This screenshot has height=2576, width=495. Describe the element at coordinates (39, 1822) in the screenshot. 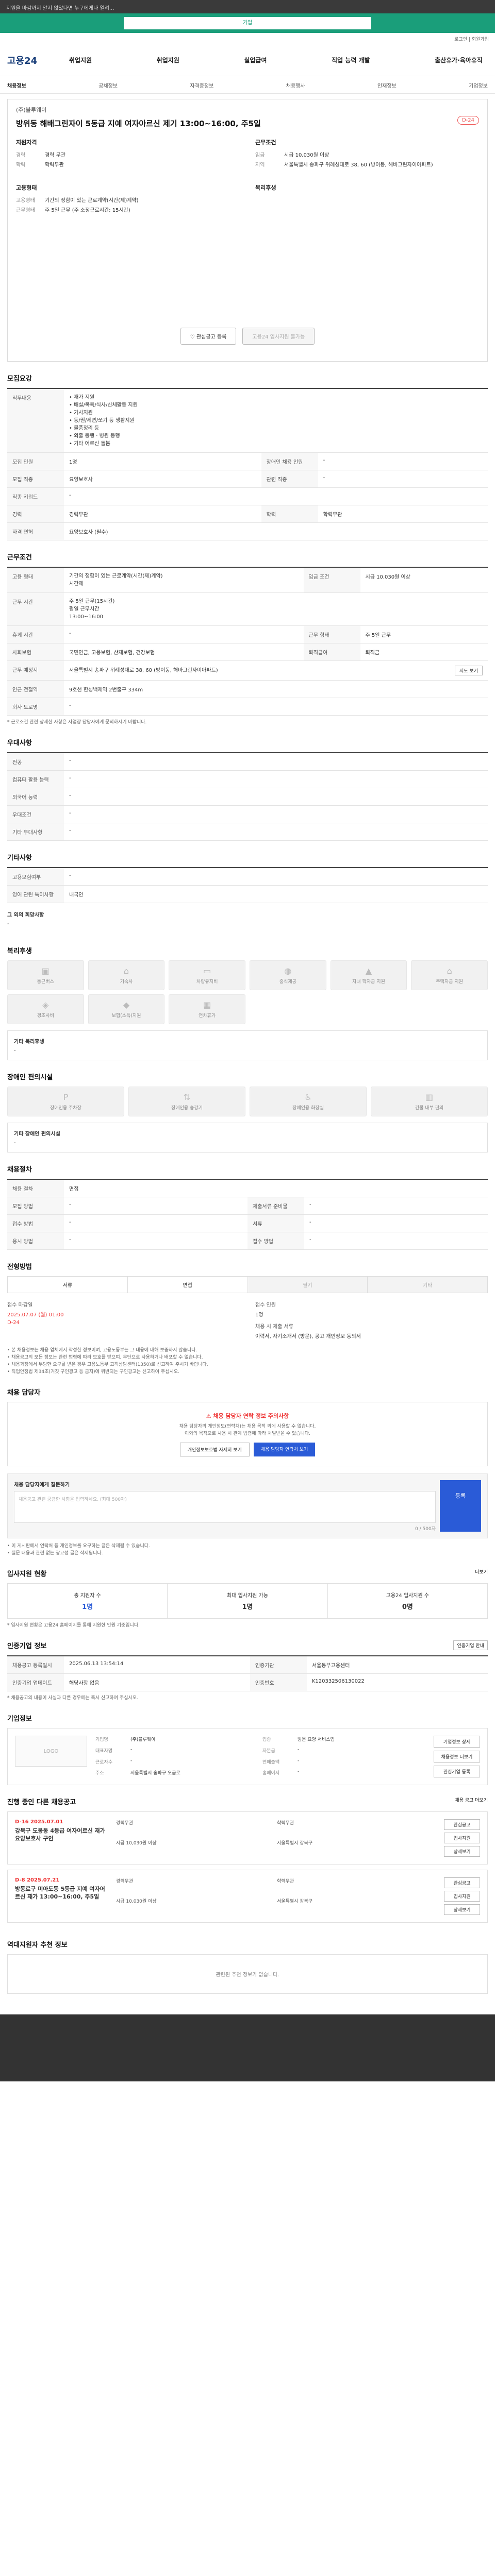

I see `job-card-dday: D-16 2025.07.01` at that location.